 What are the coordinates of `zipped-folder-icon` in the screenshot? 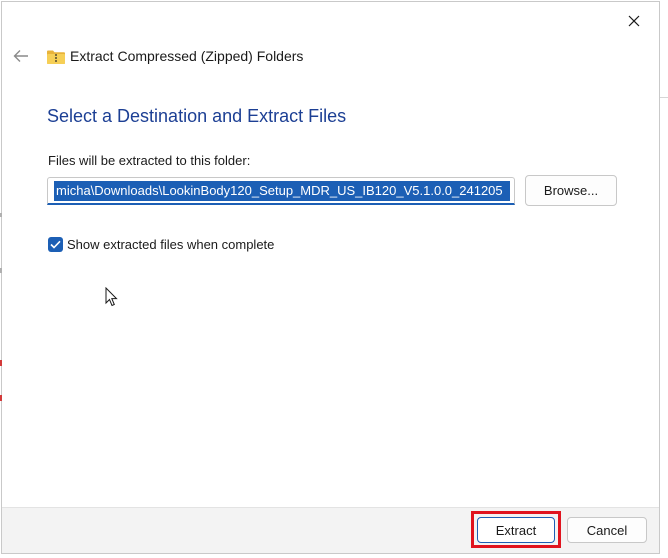 It's located at (56, 57).